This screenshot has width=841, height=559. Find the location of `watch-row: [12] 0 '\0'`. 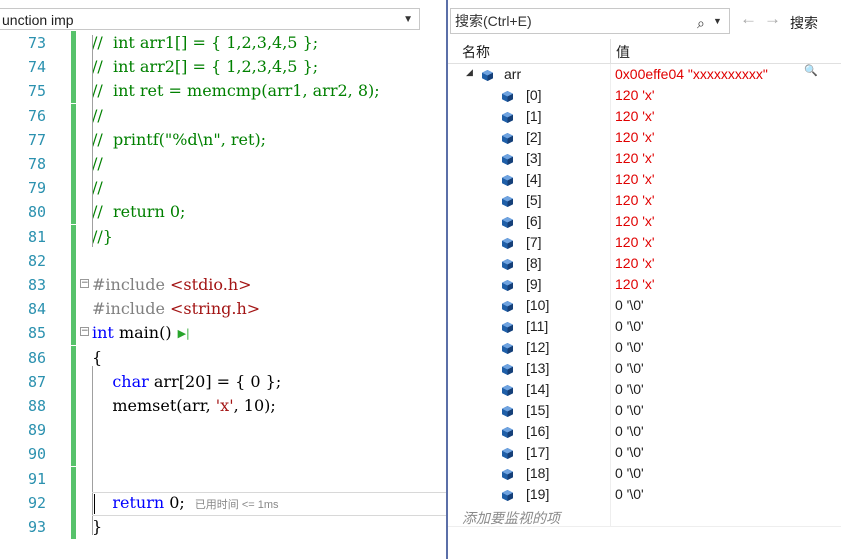

watch-row: [12] 0 '\0' is located at coordinates (644, 347).